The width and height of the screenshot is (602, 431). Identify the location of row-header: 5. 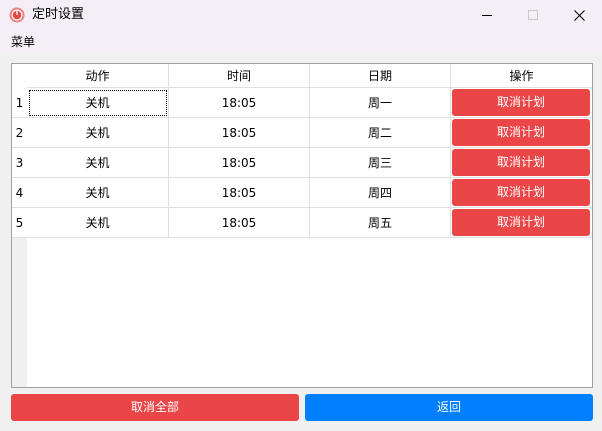
(19, 223).